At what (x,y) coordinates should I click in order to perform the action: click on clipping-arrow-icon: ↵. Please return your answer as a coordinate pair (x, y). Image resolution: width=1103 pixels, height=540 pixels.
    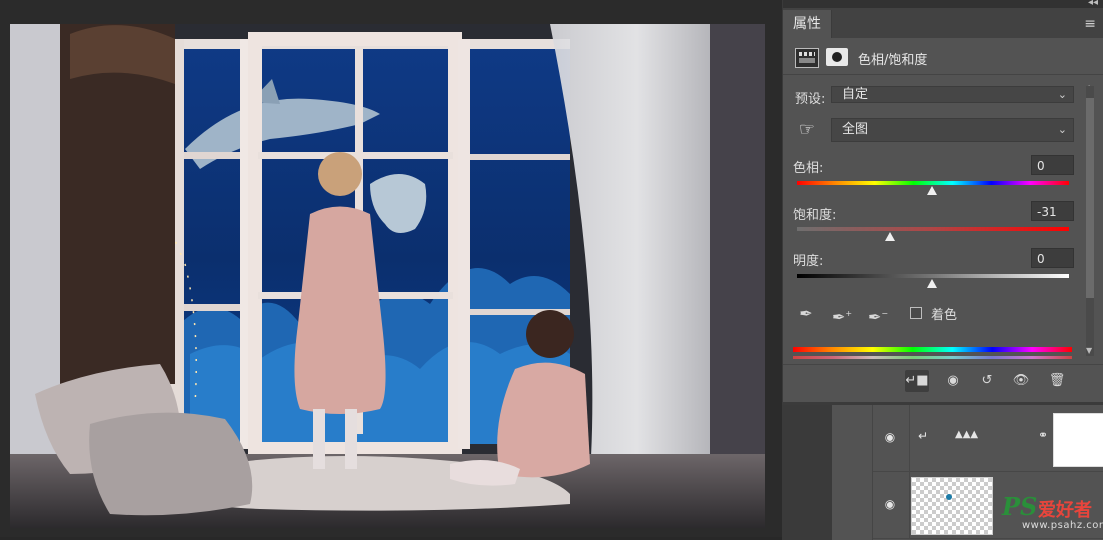
    Looking at the image, I should click on (923, 436).